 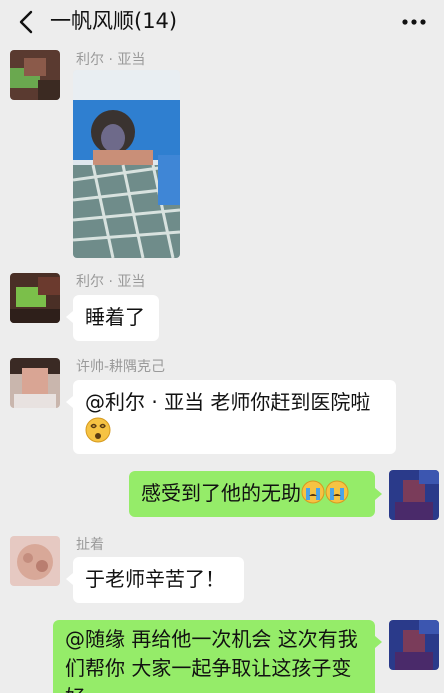 I want to click on message-text-line: @随缘 再给他一次机会 这次有我, so click(x=211, y=639).